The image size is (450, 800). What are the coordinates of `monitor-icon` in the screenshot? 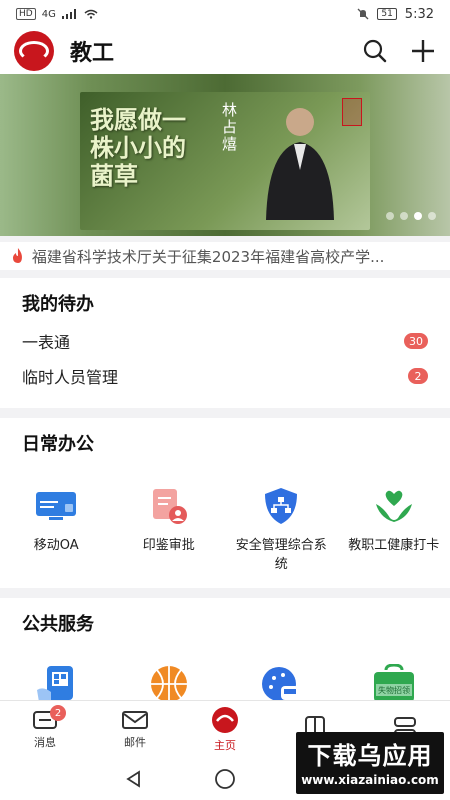 It's located at (56, 506).